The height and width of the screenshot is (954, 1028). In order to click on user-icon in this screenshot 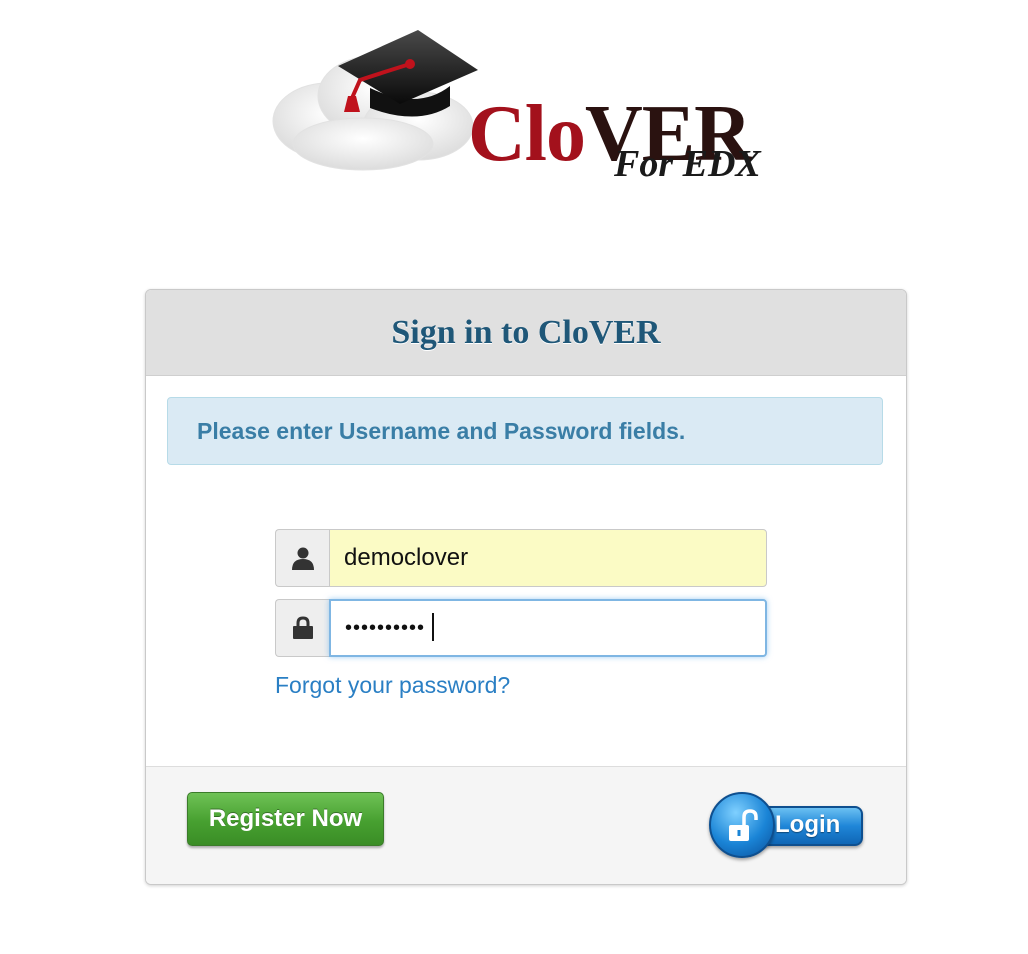, I will do `click(302, 558)`.